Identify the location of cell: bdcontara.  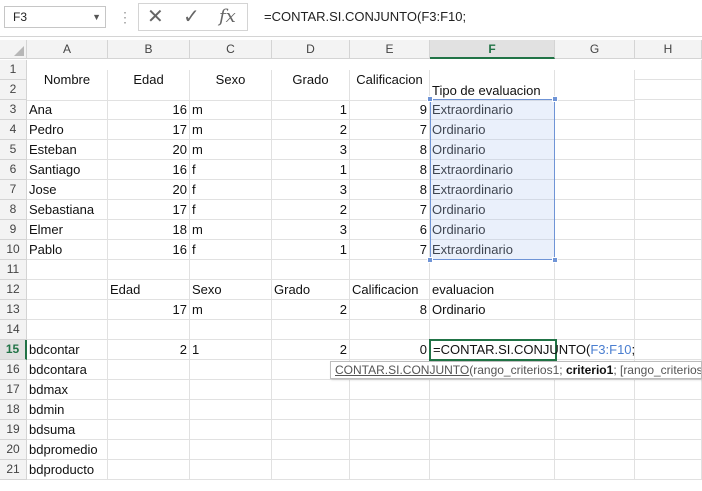
(67, 370).